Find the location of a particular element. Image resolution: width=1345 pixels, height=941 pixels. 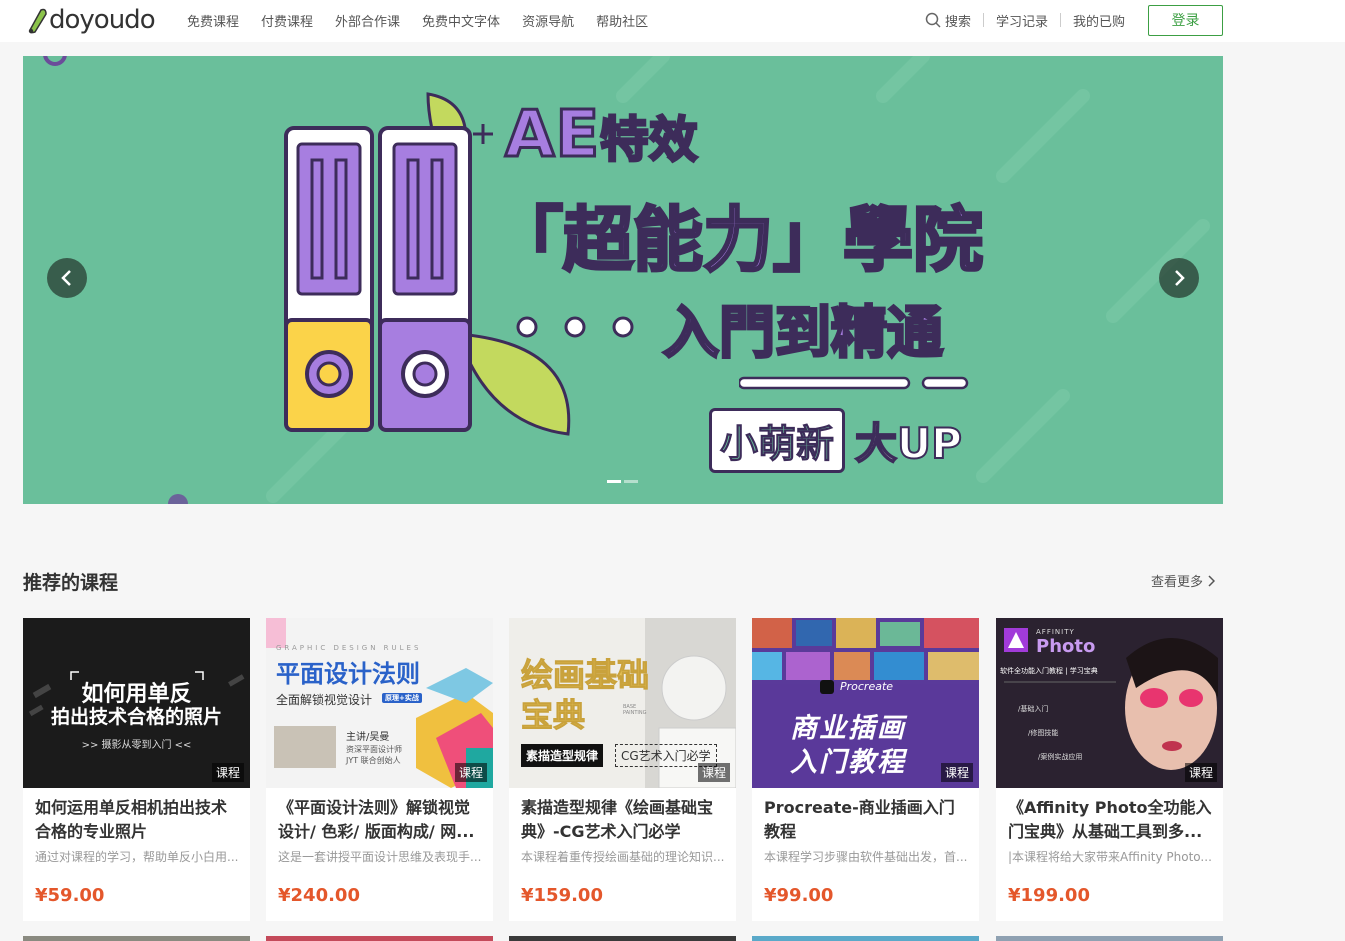

see-more-label: 查看更多 is located at coordinates (1177, 582).